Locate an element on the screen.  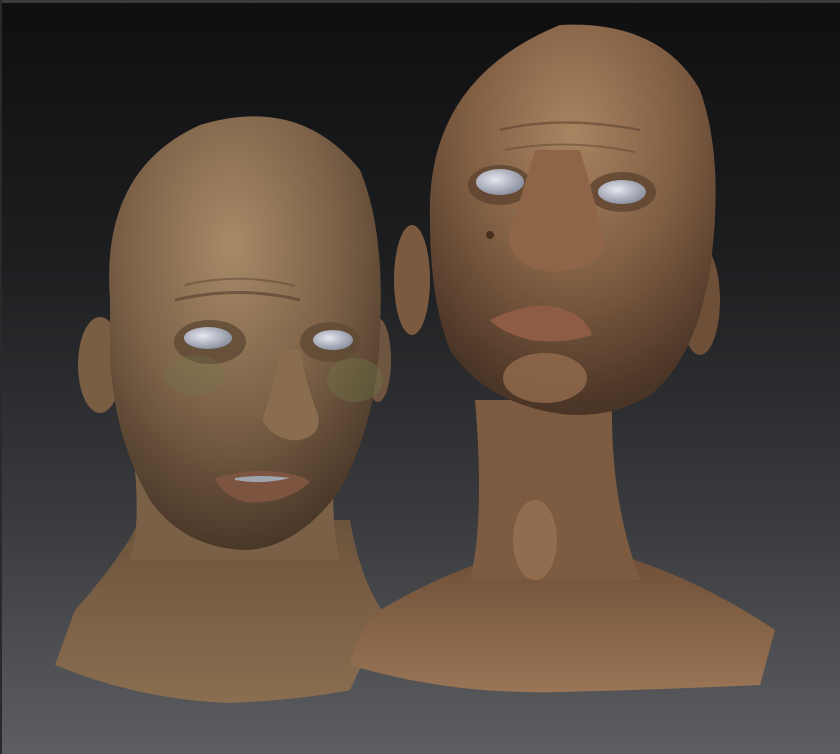
head-right-ear-left is located at coordinates (412, 280).